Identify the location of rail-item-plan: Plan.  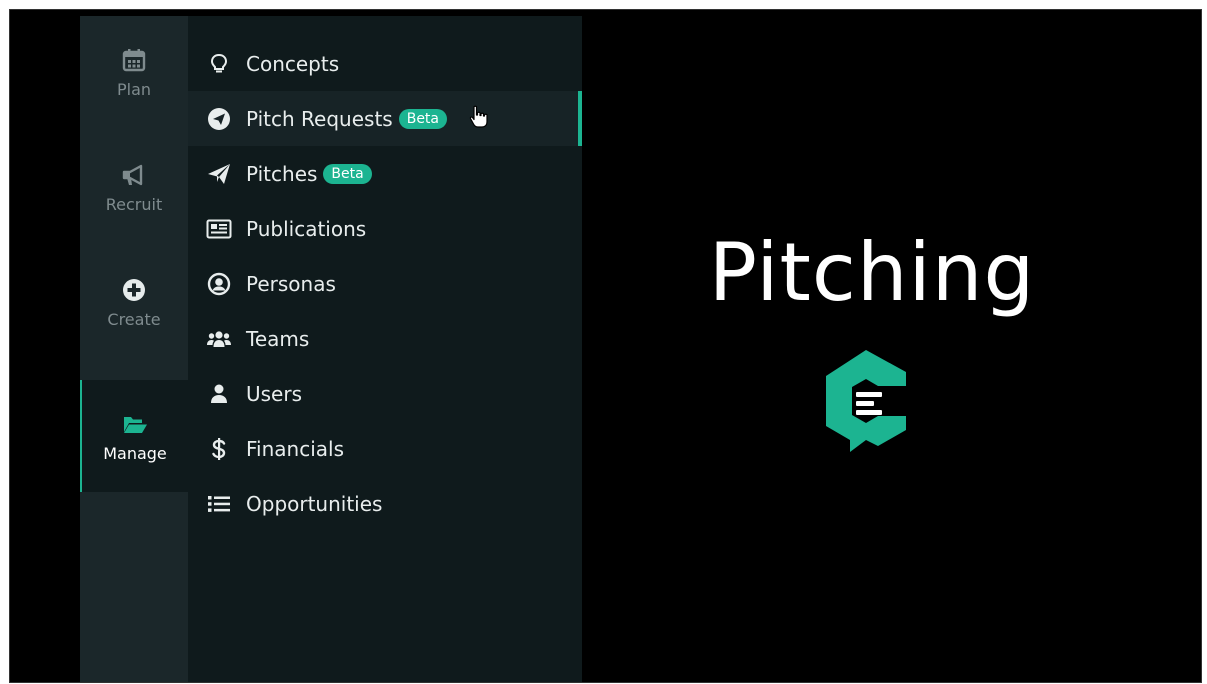
(134, 72).